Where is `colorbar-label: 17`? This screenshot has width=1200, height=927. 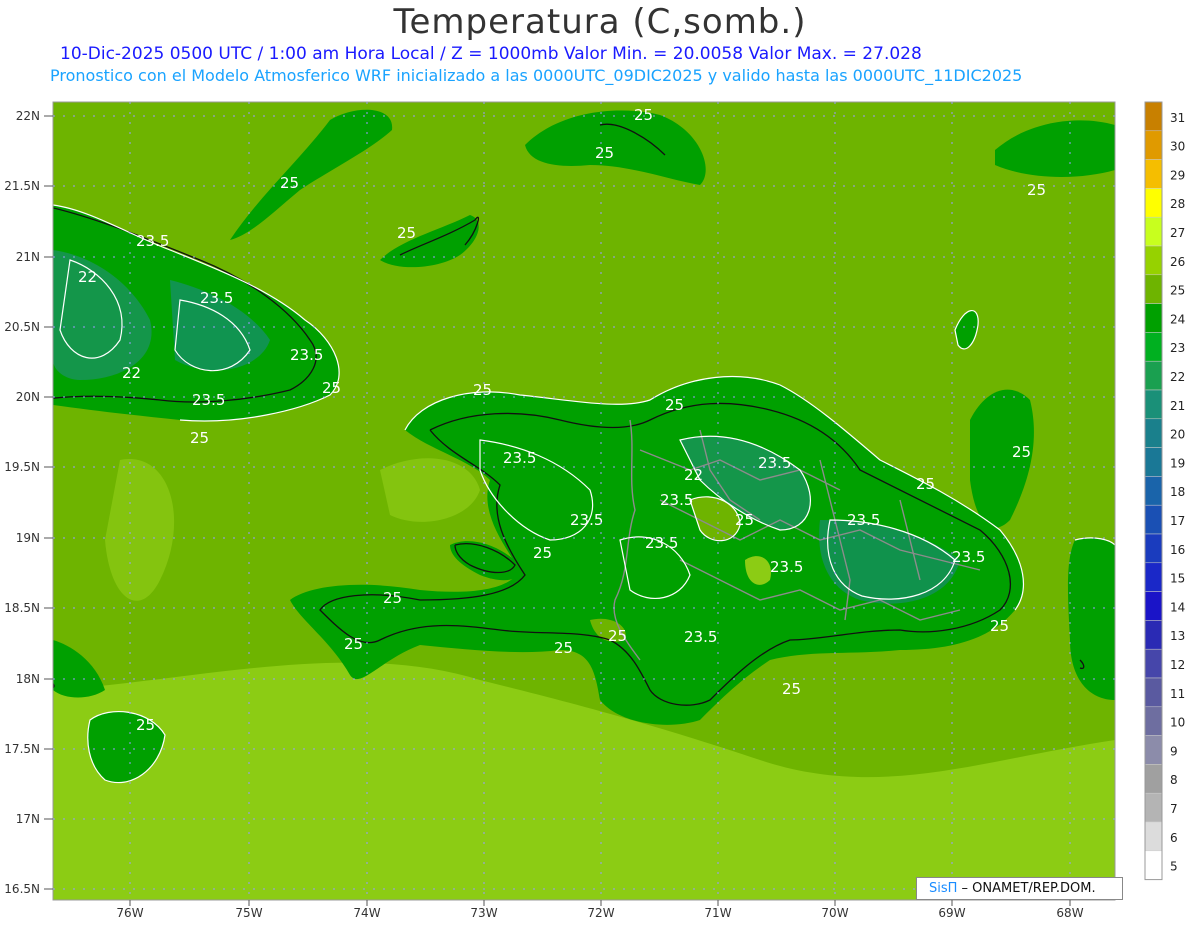
colorbar-label: 17 is located at coordinates (1177, 521).